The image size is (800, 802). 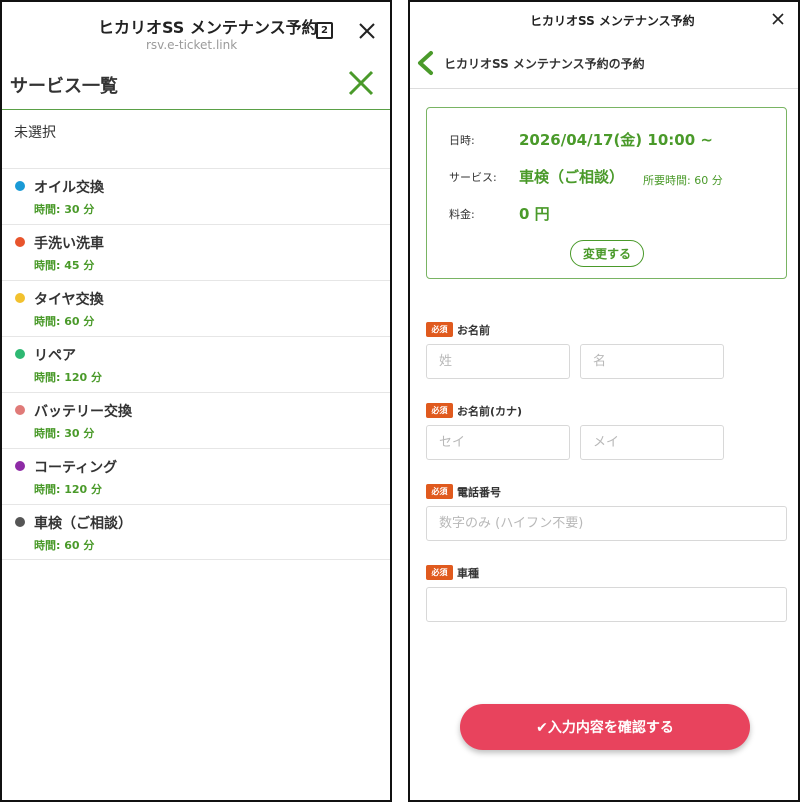 What do you see at coordinates (604, 88) in the screenshot?
I see `header-divider` at bounding box center [604, 88].